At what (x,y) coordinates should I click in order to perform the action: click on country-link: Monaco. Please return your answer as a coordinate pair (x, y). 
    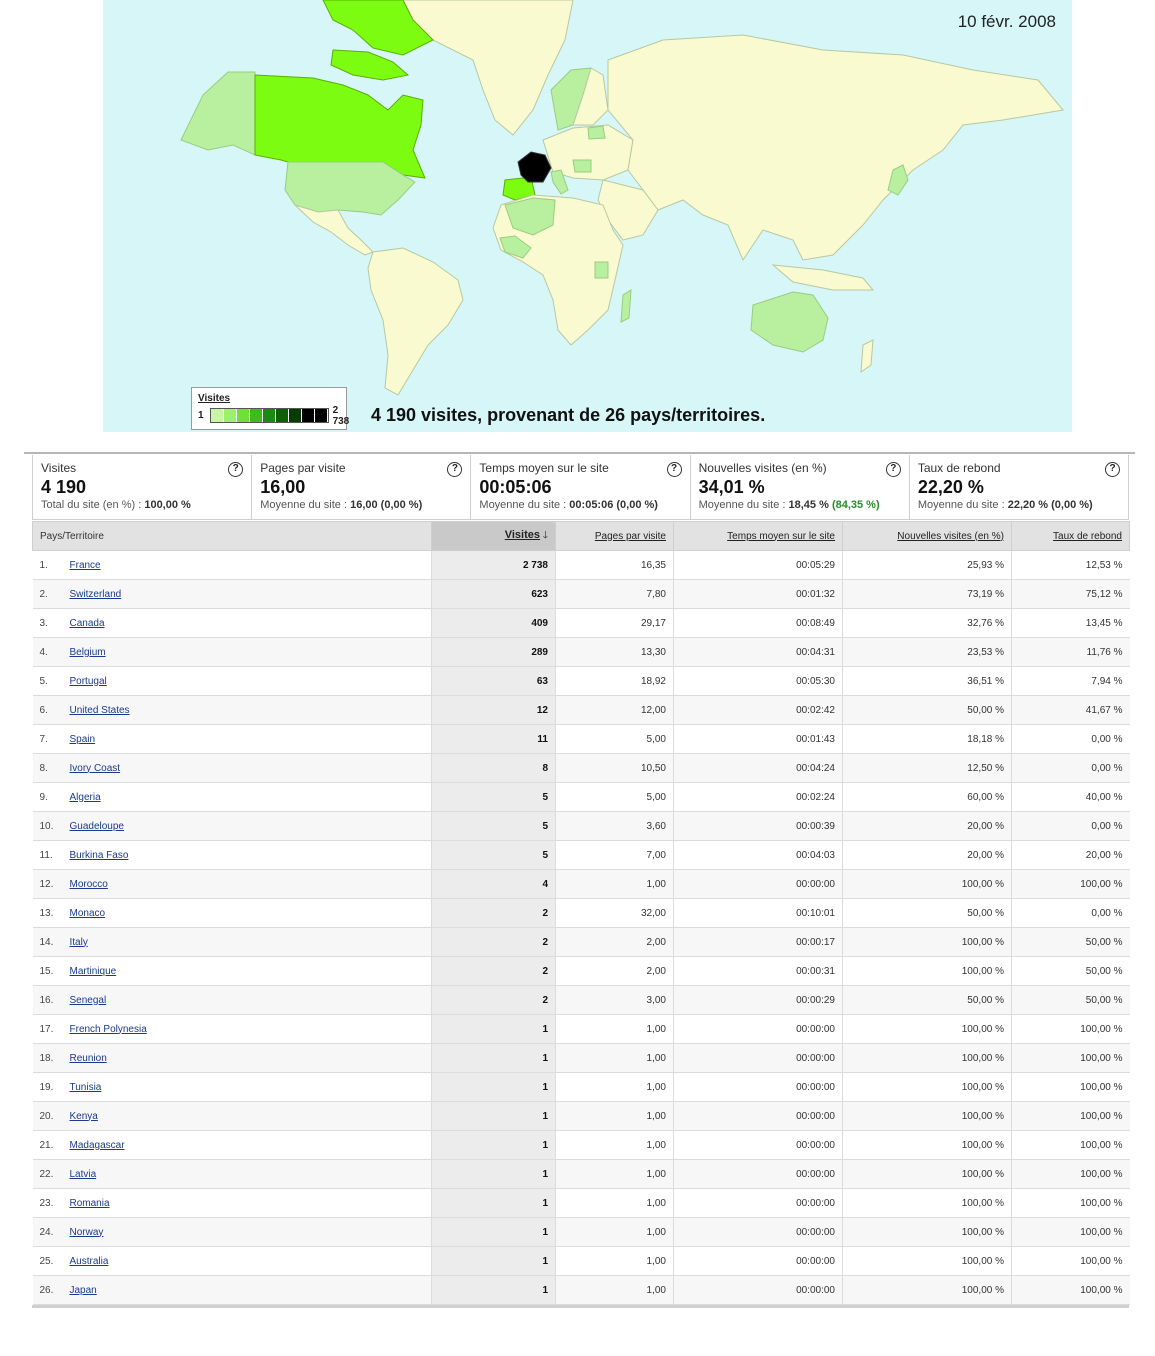
    Looking at the image, I should click on (88, 913).